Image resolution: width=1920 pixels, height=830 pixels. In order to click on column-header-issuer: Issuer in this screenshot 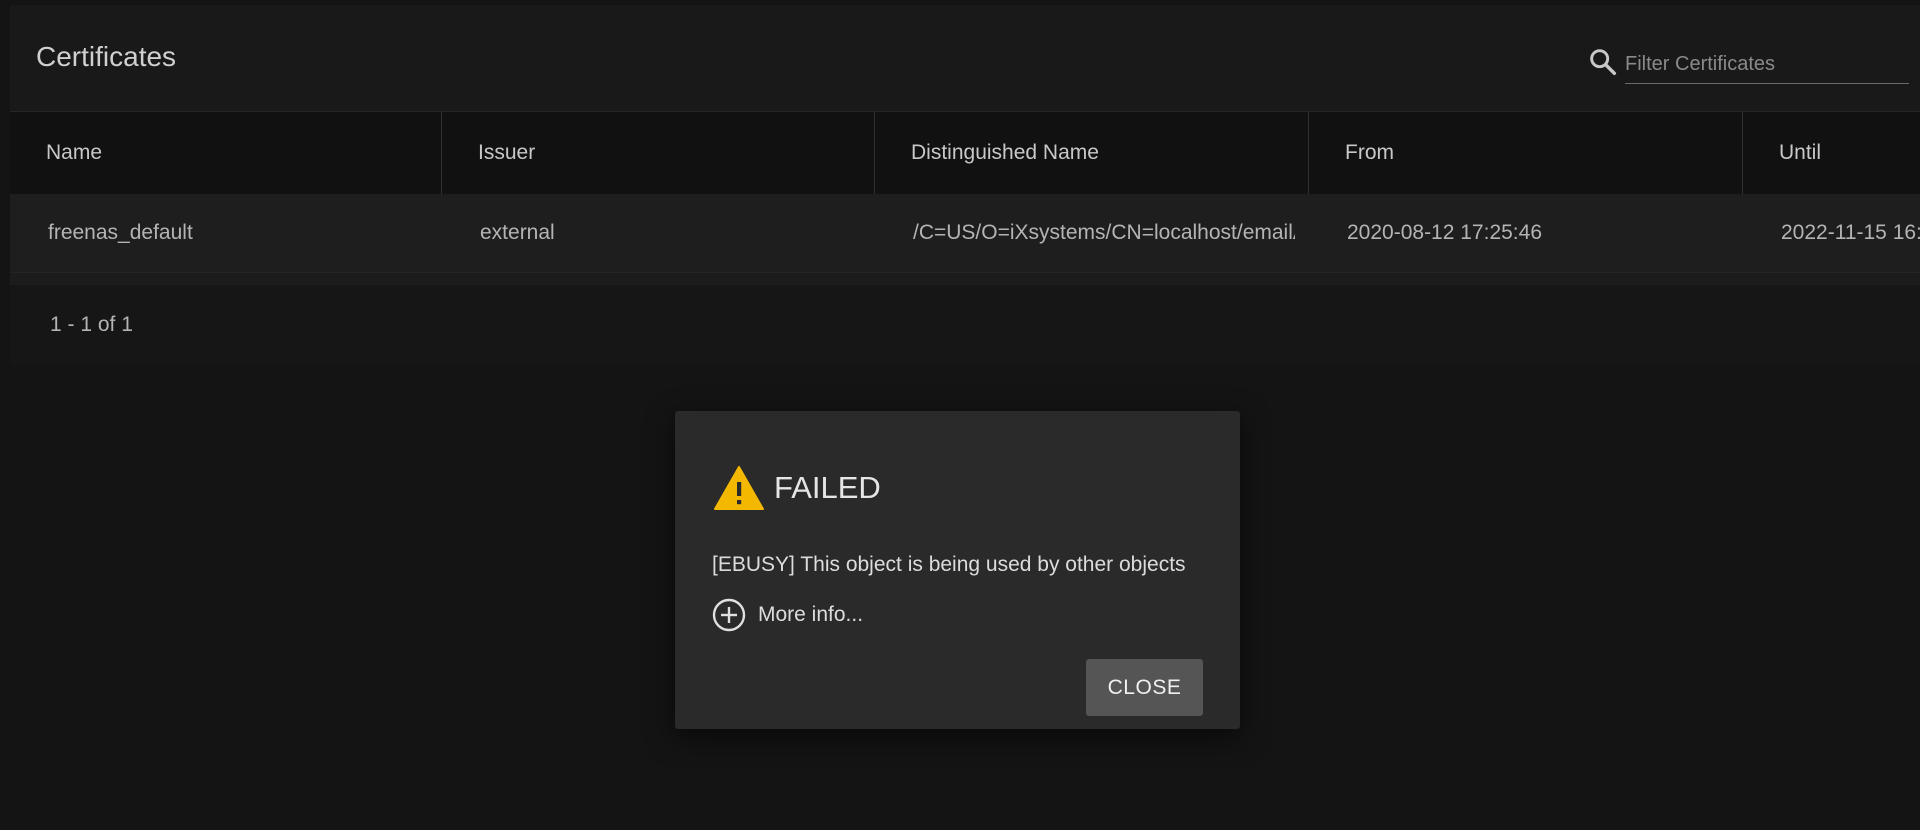, I will do `click(658, 153)`.